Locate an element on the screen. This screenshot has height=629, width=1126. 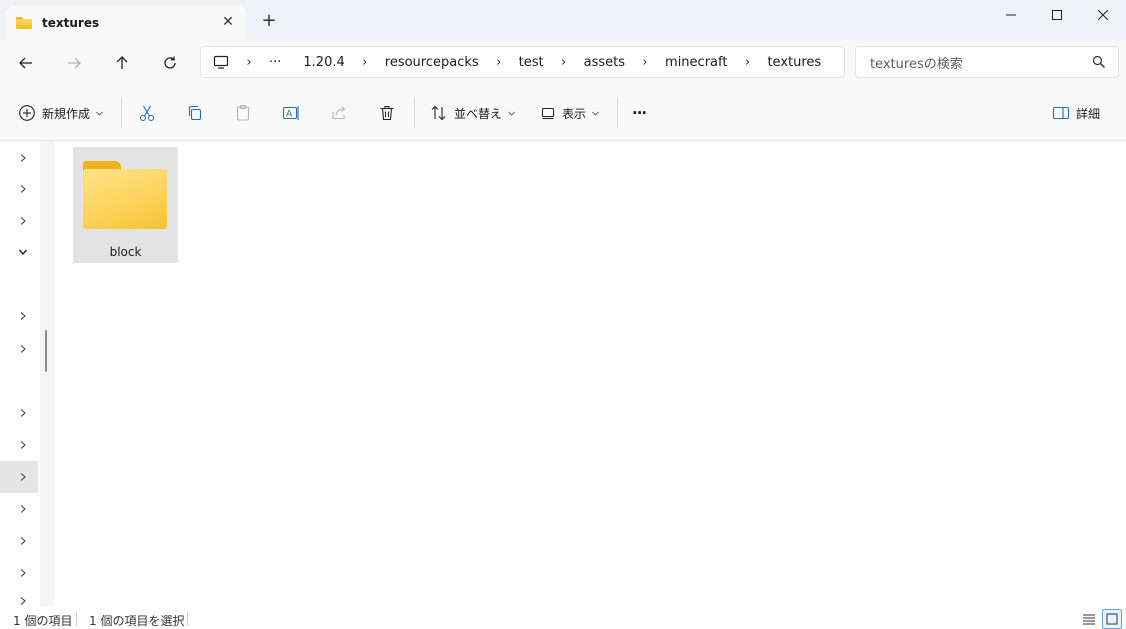
command-bar: 新規作成 A 並べ替え 表示 ··· 詳細 is located at coordinates (563, 113).